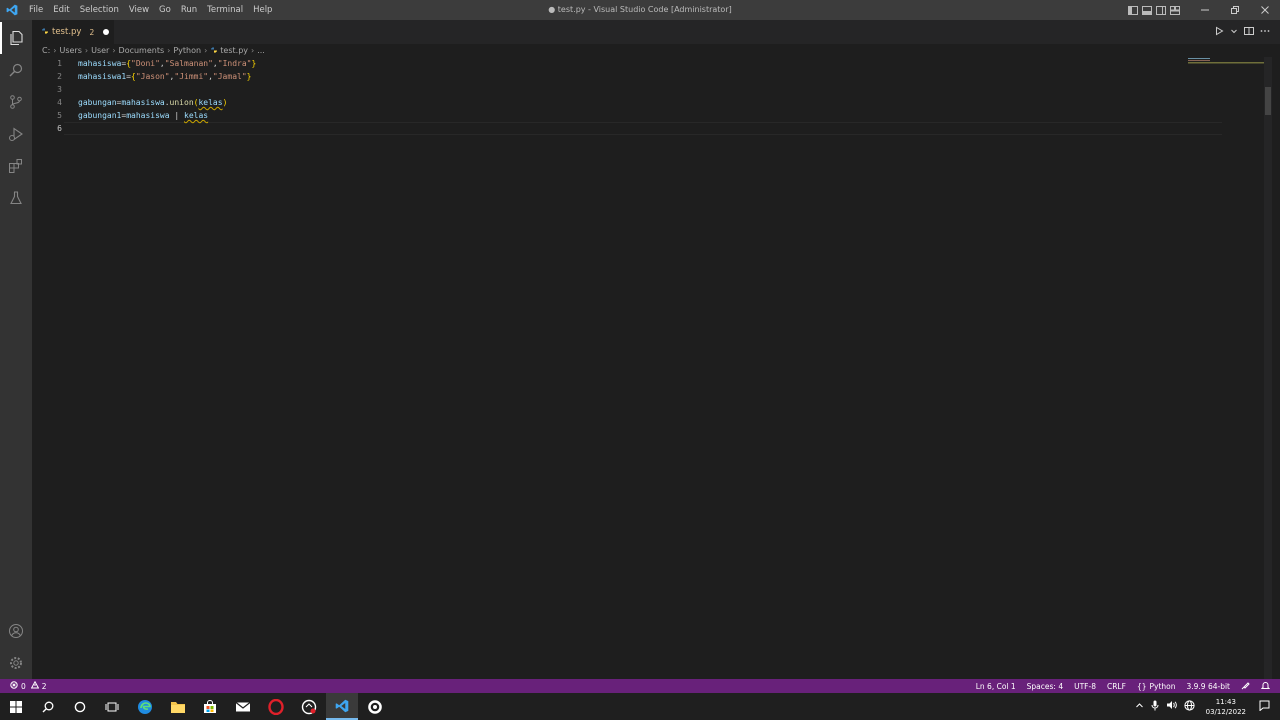  I want to click on taskbar-clock: 11:43 03/12/2022, so click(1226, 707).